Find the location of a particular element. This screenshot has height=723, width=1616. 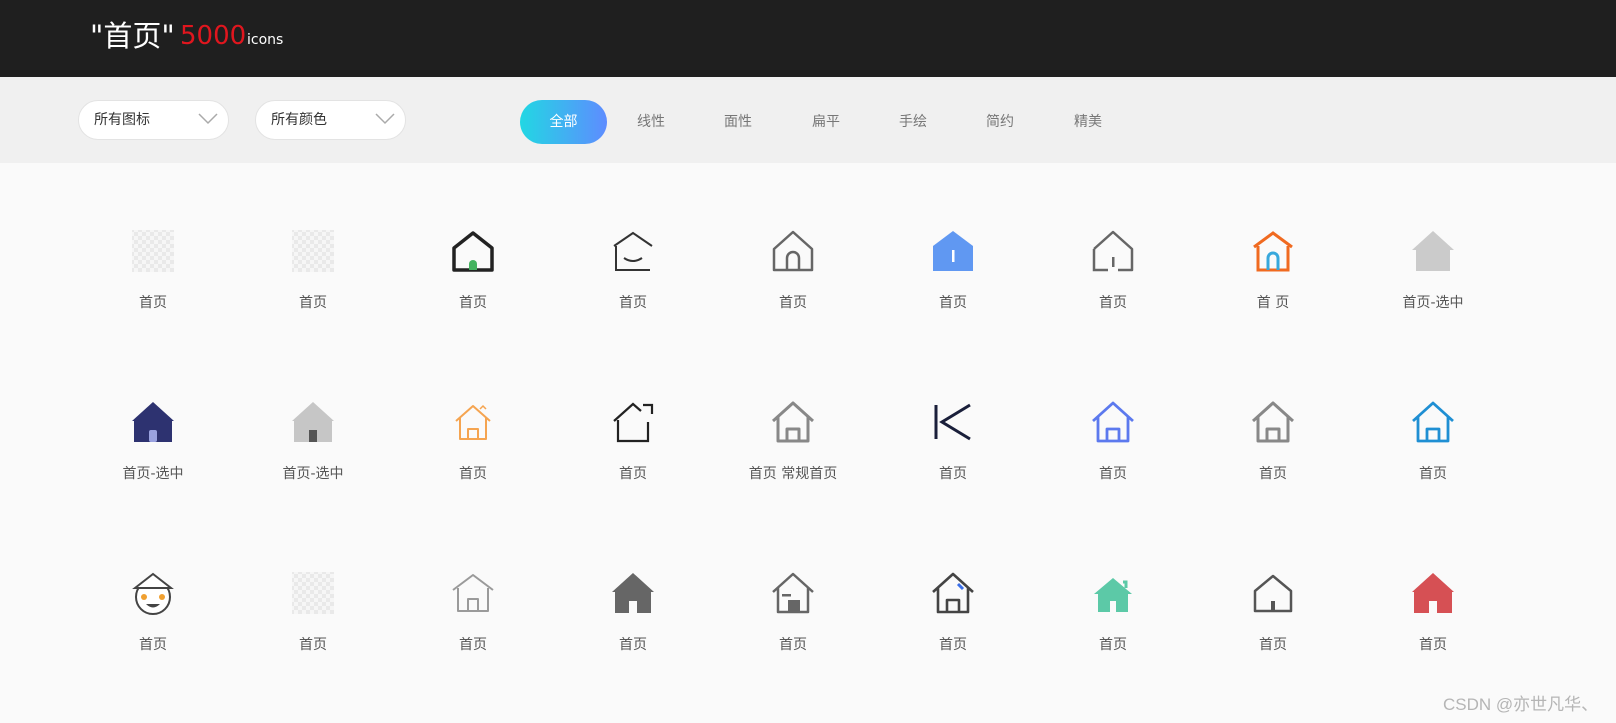

house-filled-gray-icon is located at coordinates (1433, 251).